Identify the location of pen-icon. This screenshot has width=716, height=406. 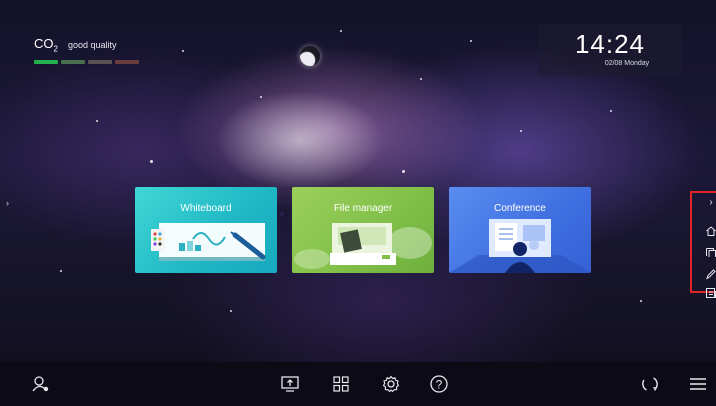
(710, 274).